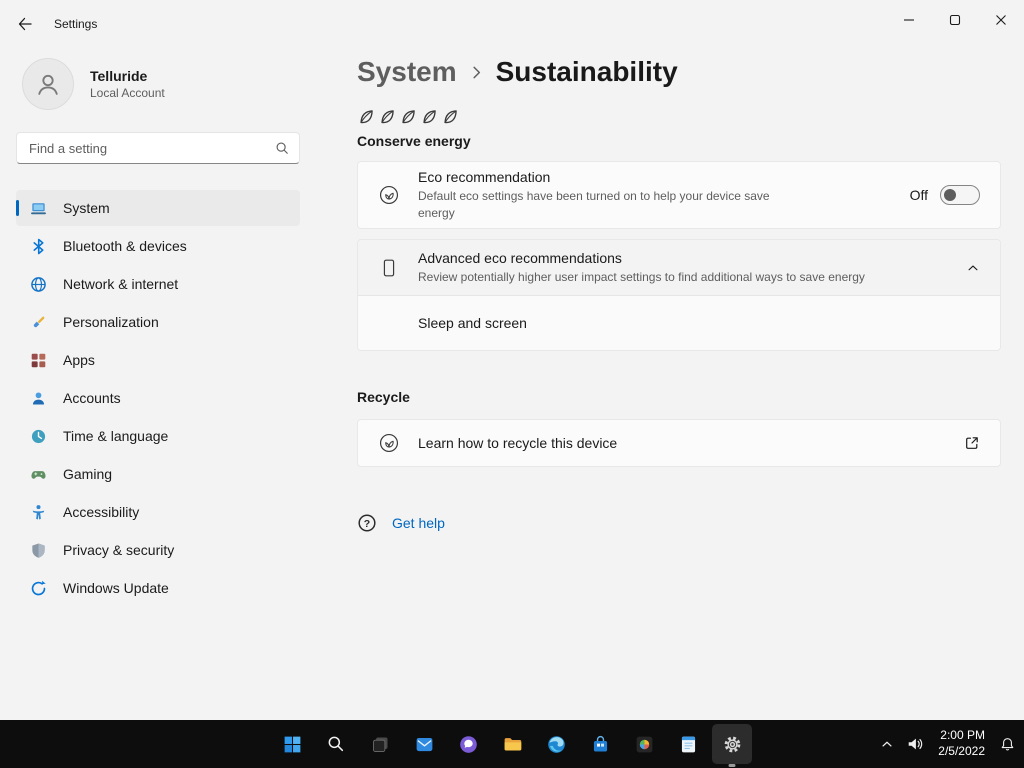  I want to click on accounts-person-icon, so click(38, 398).